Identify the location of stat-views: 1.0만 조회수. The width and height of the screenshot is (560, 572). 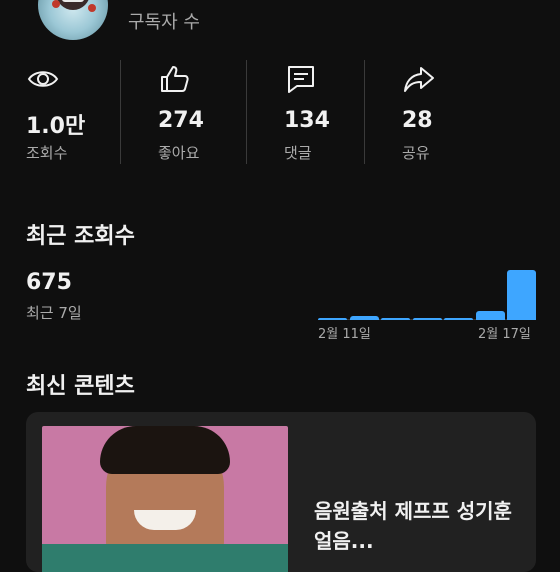
(86, 111).